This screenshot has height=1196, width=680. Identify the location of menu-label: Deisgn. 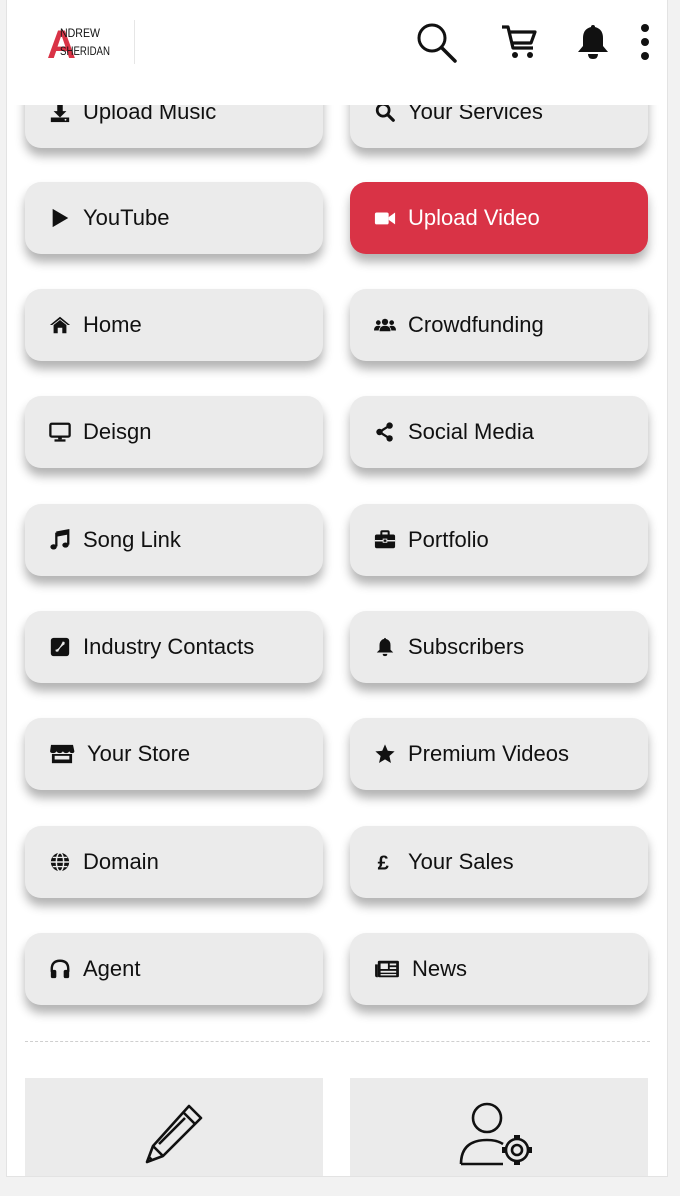
(117, 431).